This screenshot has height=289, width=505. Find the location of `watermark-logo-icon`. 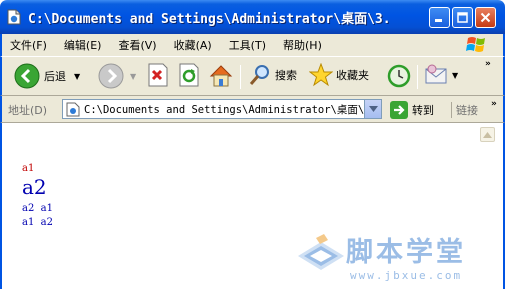

watermark-logo-icon is located at coordinates (321, 252).